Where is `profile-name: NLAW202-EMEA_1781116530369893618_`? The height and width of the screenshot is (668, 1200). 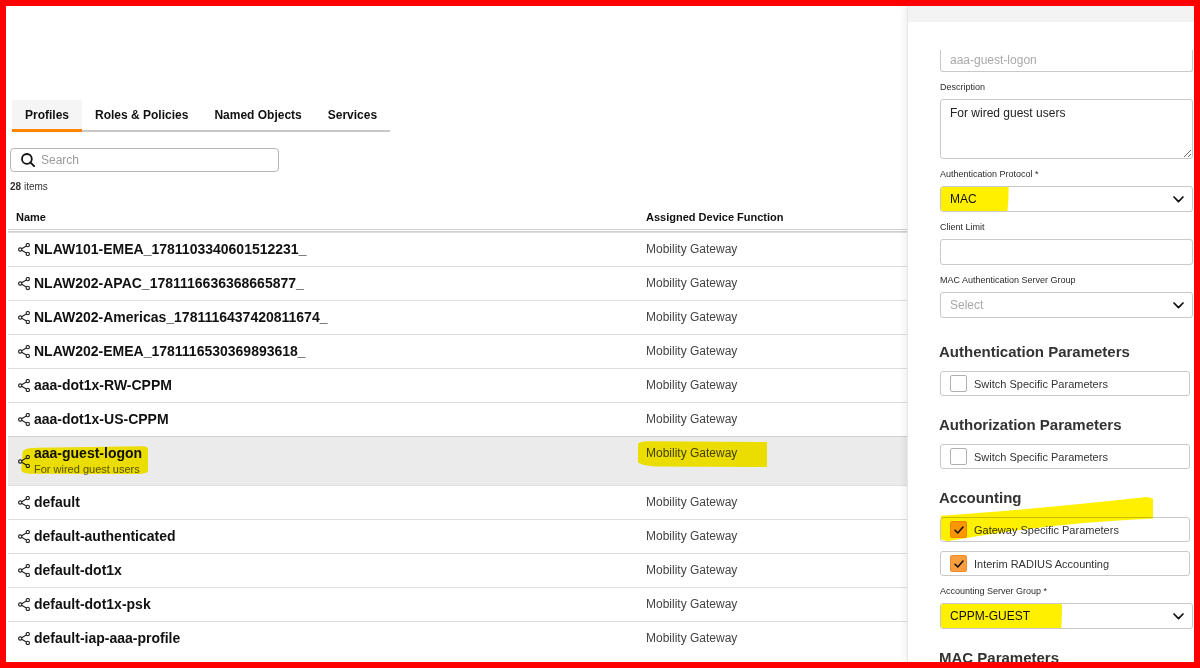 profile-name: NLAW202-EMEA_1781116530369893618_ is located at coordinates (170, 351).